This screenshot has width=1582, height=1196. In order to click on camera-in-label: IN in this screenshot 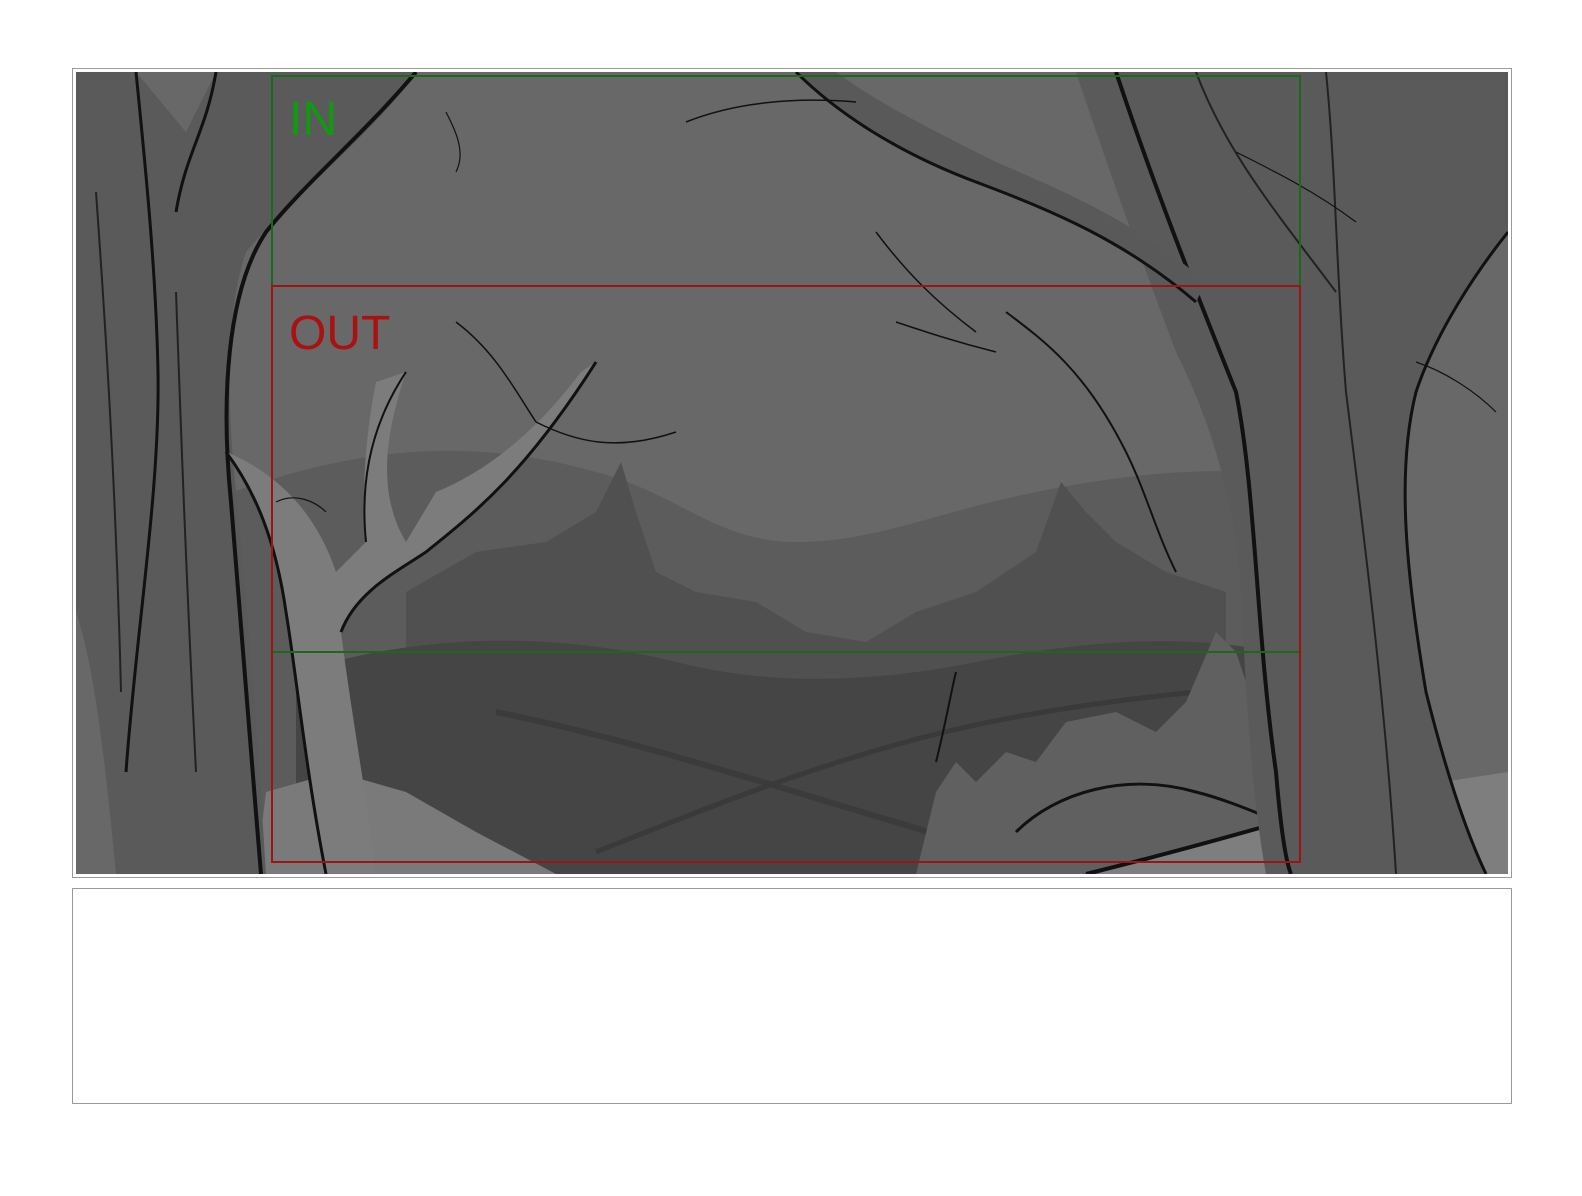, I will do `click(313, 119)`.